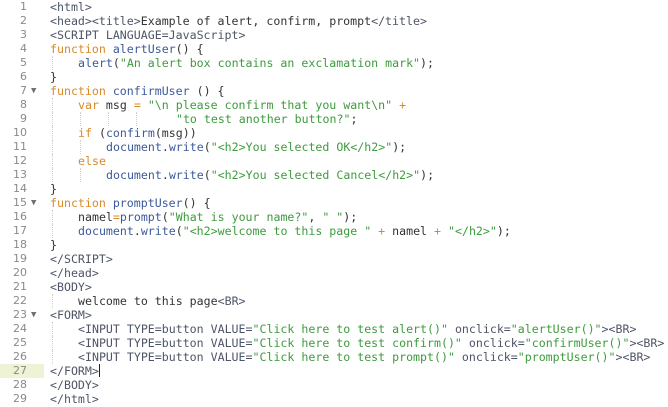 The height and width of the screenshot is (407, 668). What do you see at coordinates (238, 217) in the screenshot?
I see `code-token: "What is your name?"` at bounding box center [238, 217].